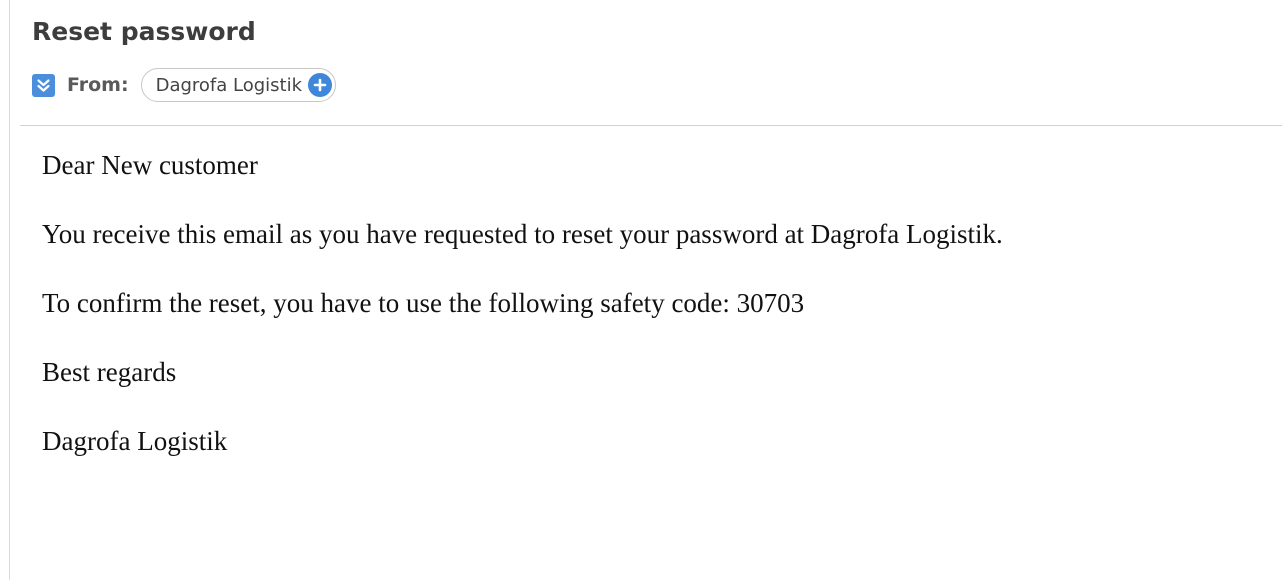  I want to click on body-greeting: Dear New customer, so click(150, 165).